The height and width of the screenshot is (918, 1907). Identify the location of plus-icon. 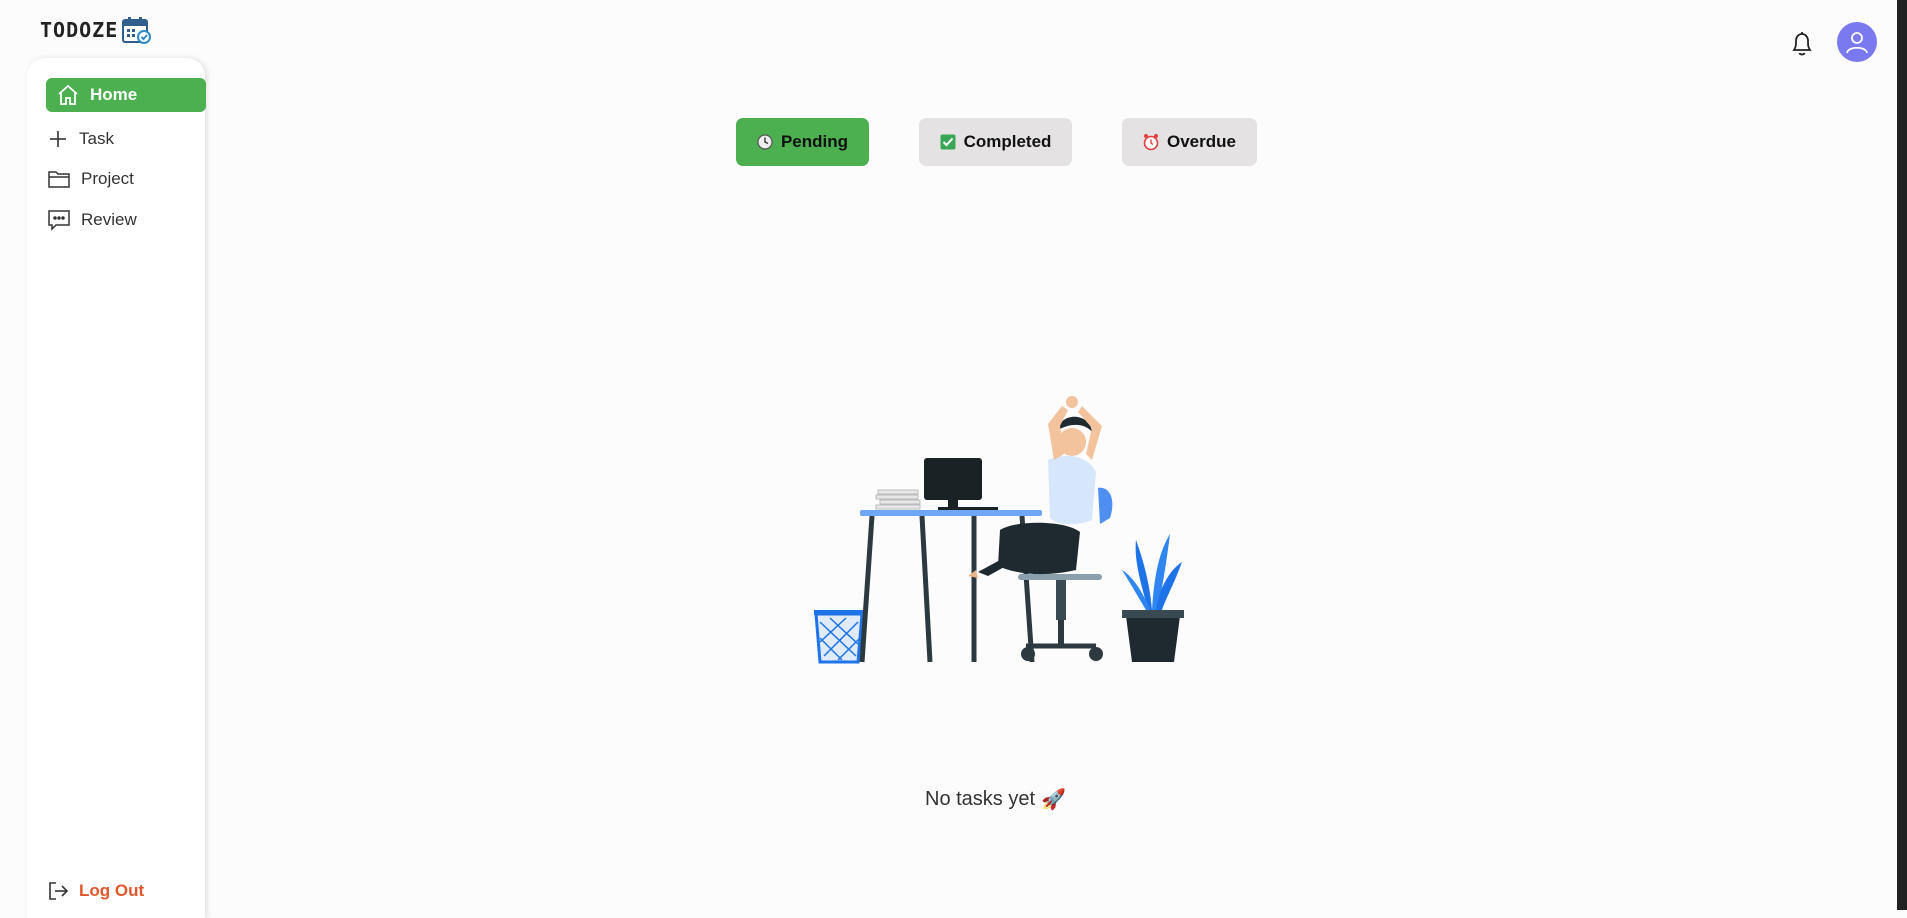
(58, 139).